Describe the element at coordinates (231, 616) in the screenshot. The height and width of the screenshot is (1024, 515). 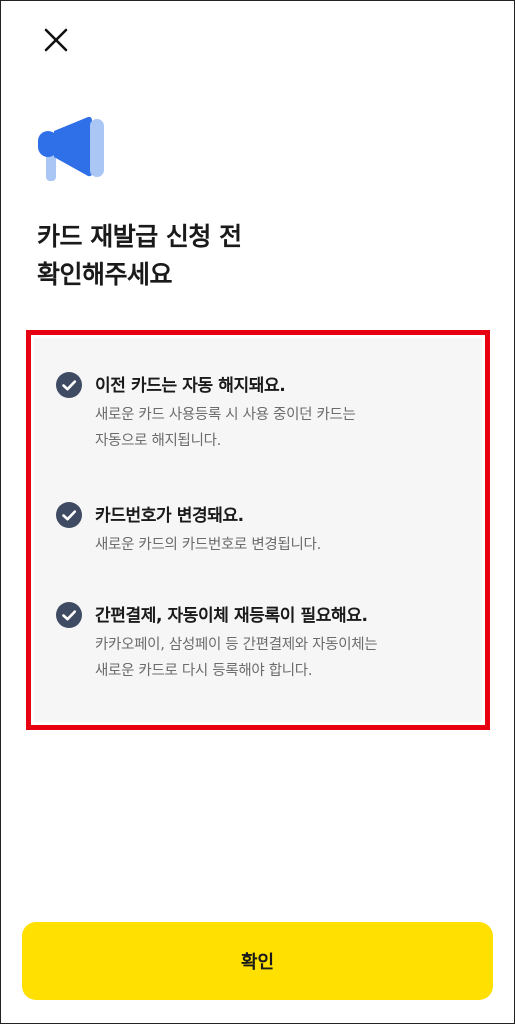
I see `notice-title: 간편결제, 자동이체 재등록이 필요해요.` at that location.